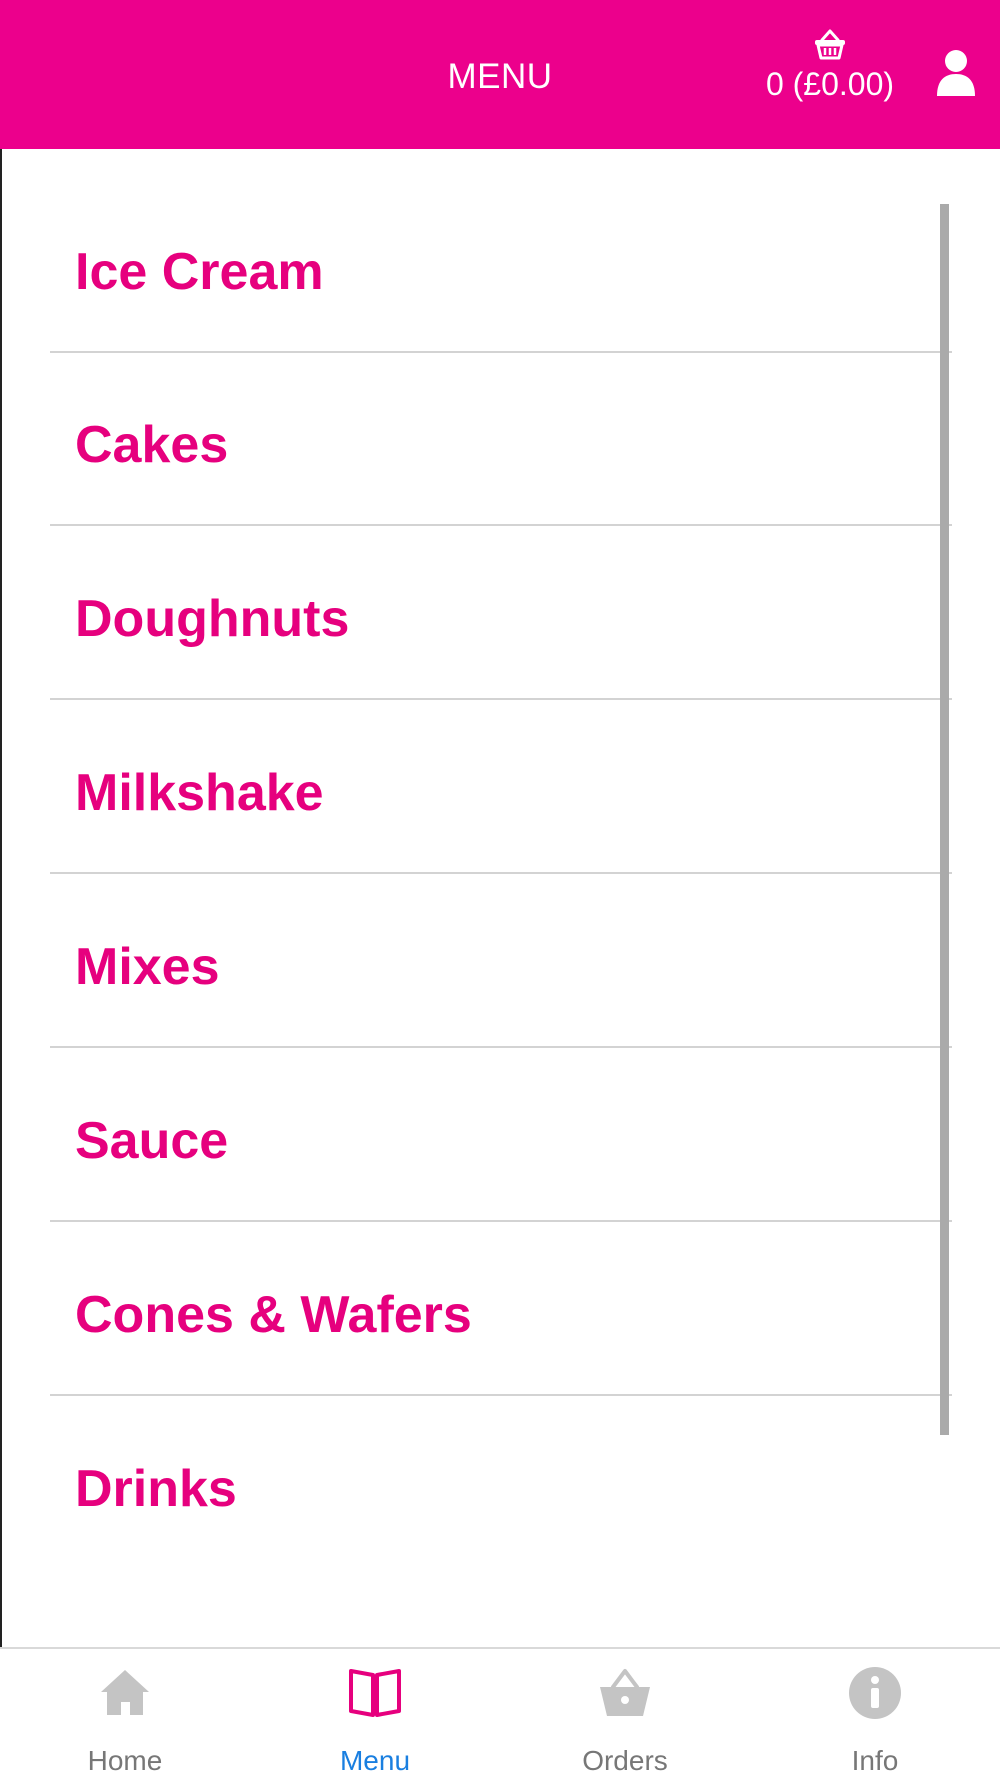 The height and width of the screenshot is (1778, 1000). Describe the element at coordinates (199, 793) in the screenshot. I see `category-label: Milkshake` at that location.